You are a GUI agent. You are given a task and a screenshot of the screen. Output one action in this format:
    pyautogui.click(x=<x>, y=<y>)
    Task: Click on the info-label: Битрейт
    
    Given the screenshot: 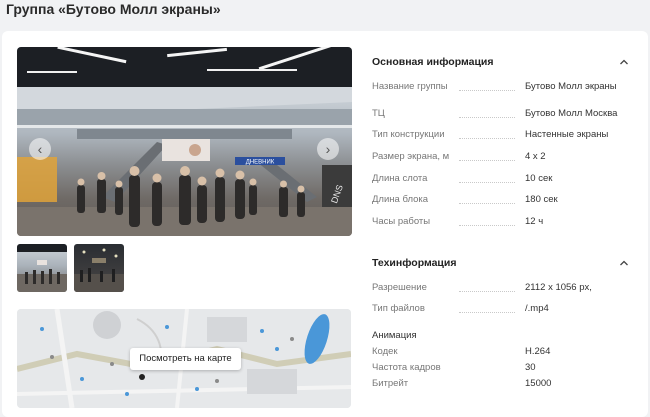 What is the action you would take?
    pyautogui.click(x=390, y=383)
    